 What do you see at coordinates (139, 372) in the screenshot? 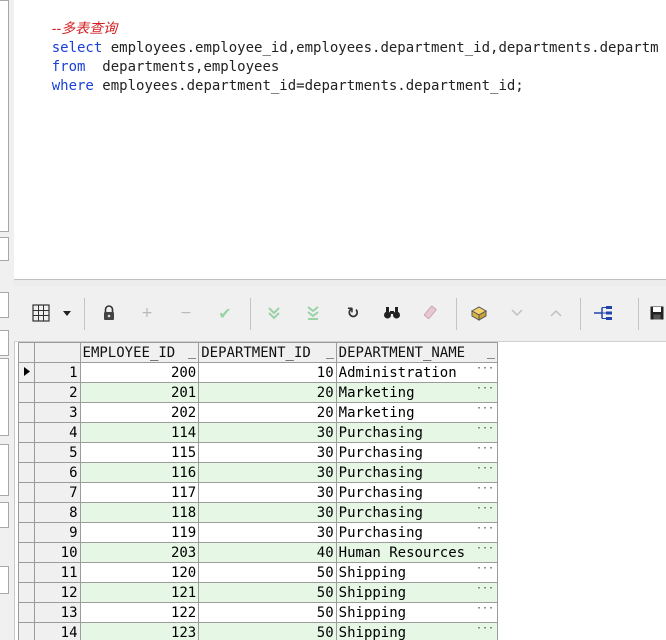
I see `cell-employee-id: 200` at bounding box center [139, 372].